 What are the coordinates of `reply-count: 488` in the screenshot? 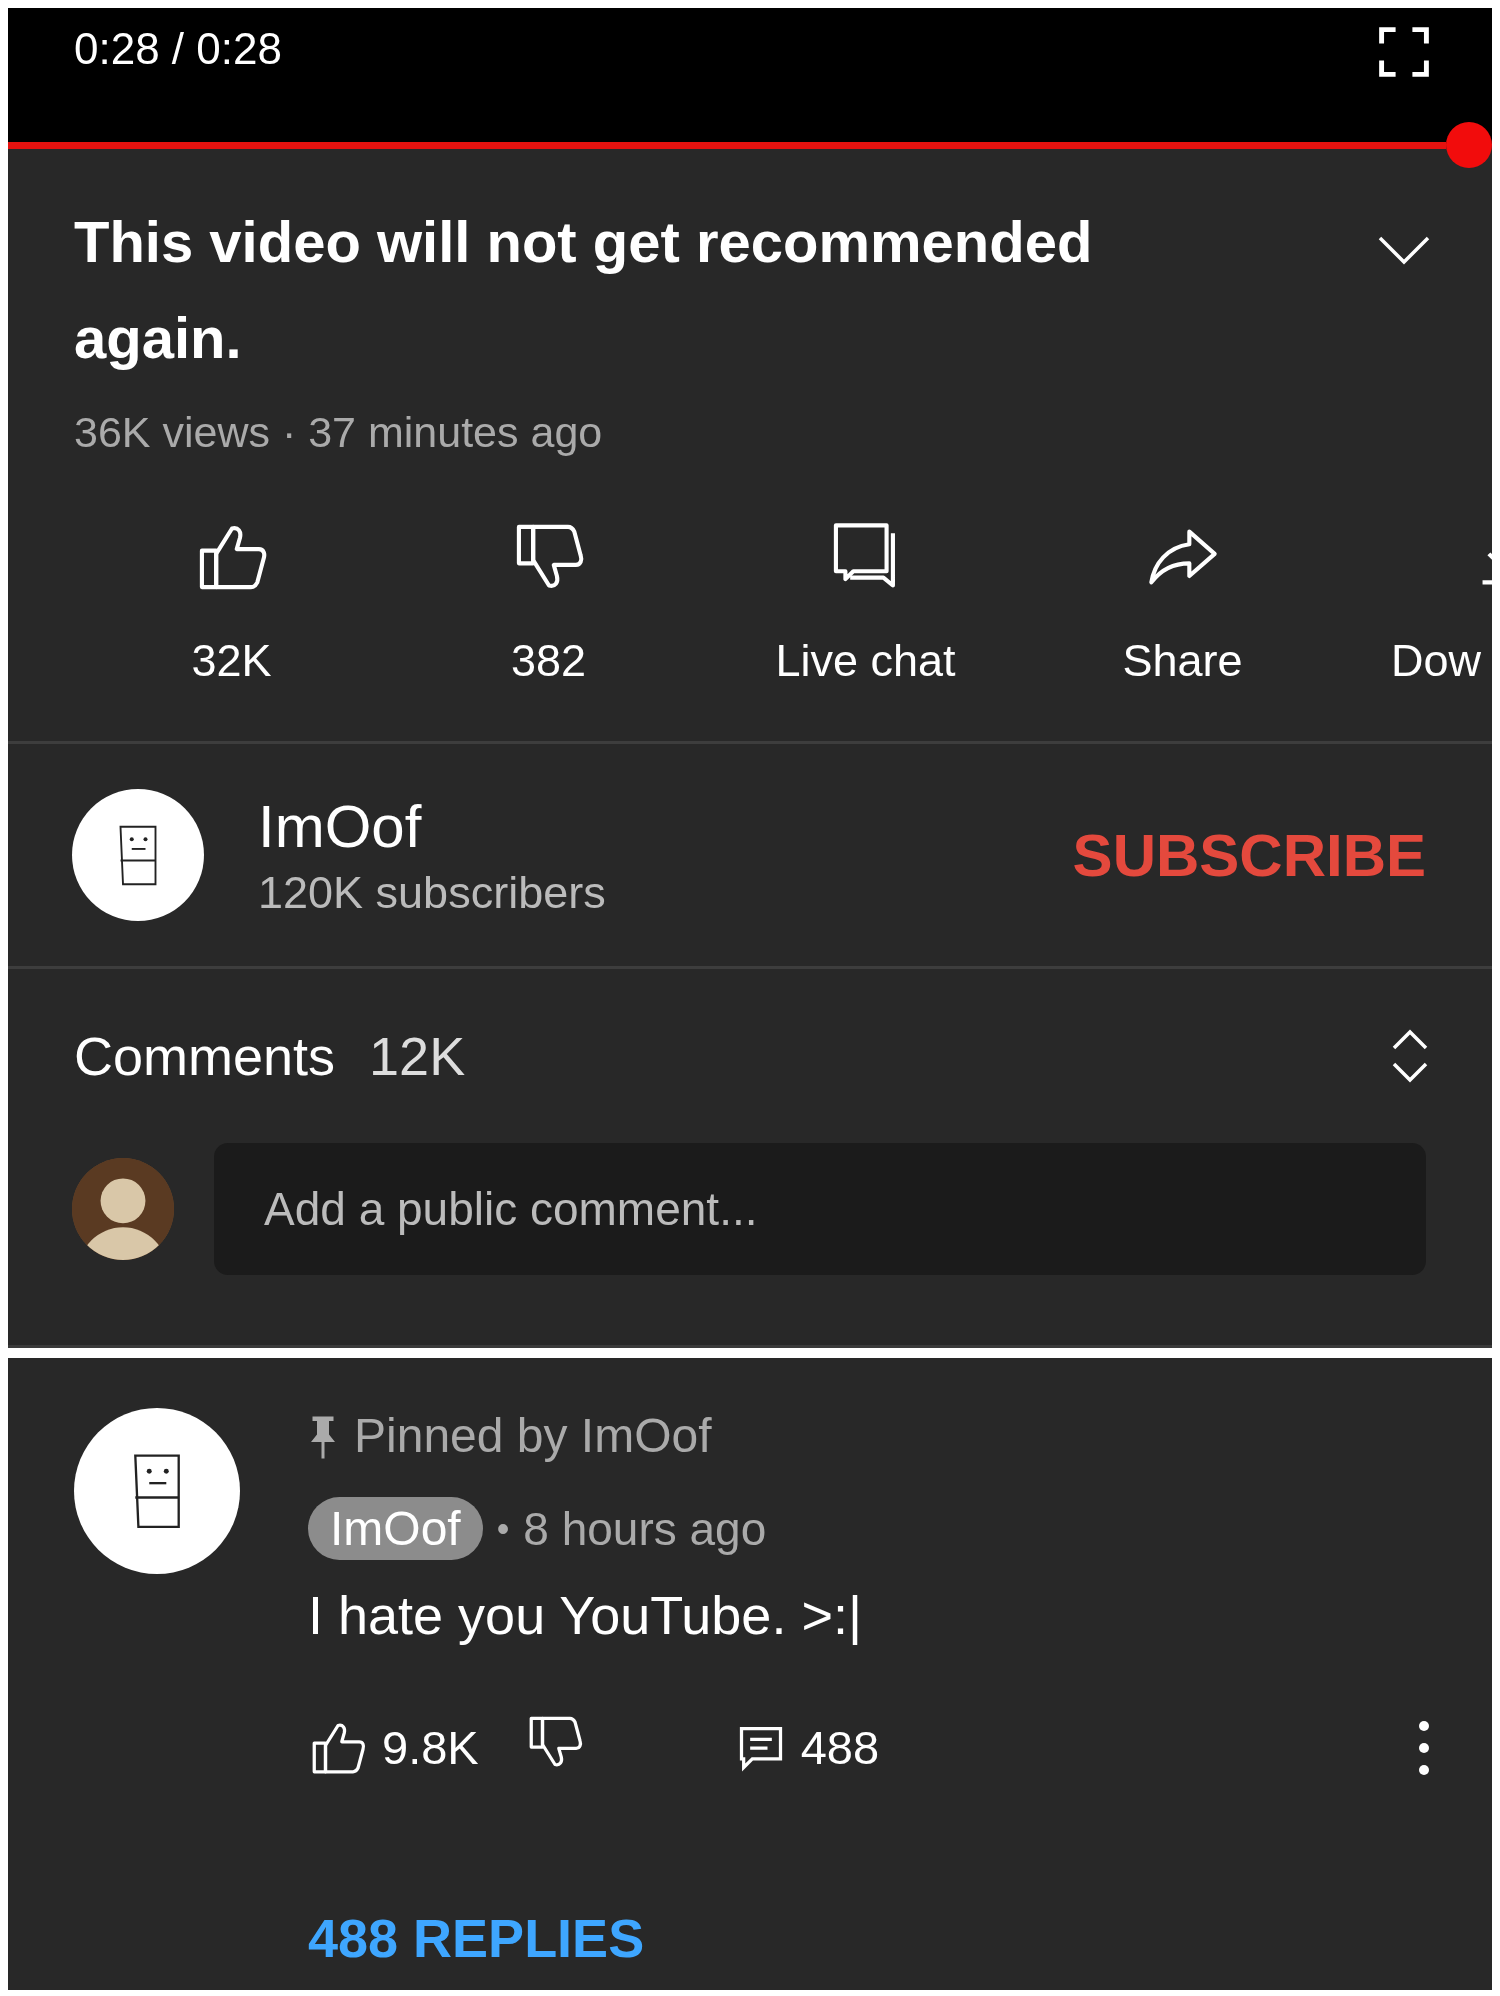 It's located at (840, 1747).